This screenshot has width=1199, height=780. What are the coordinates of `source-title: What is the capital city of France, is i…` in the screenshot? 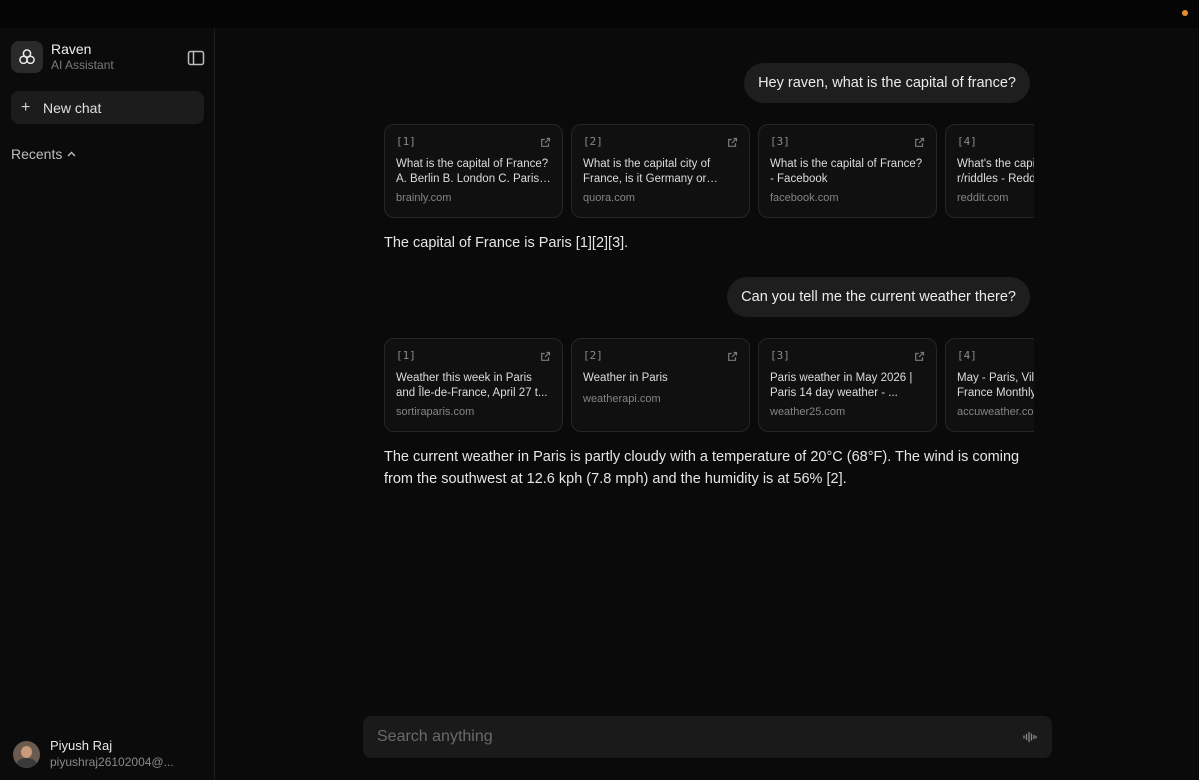 It's located at (647, 171).